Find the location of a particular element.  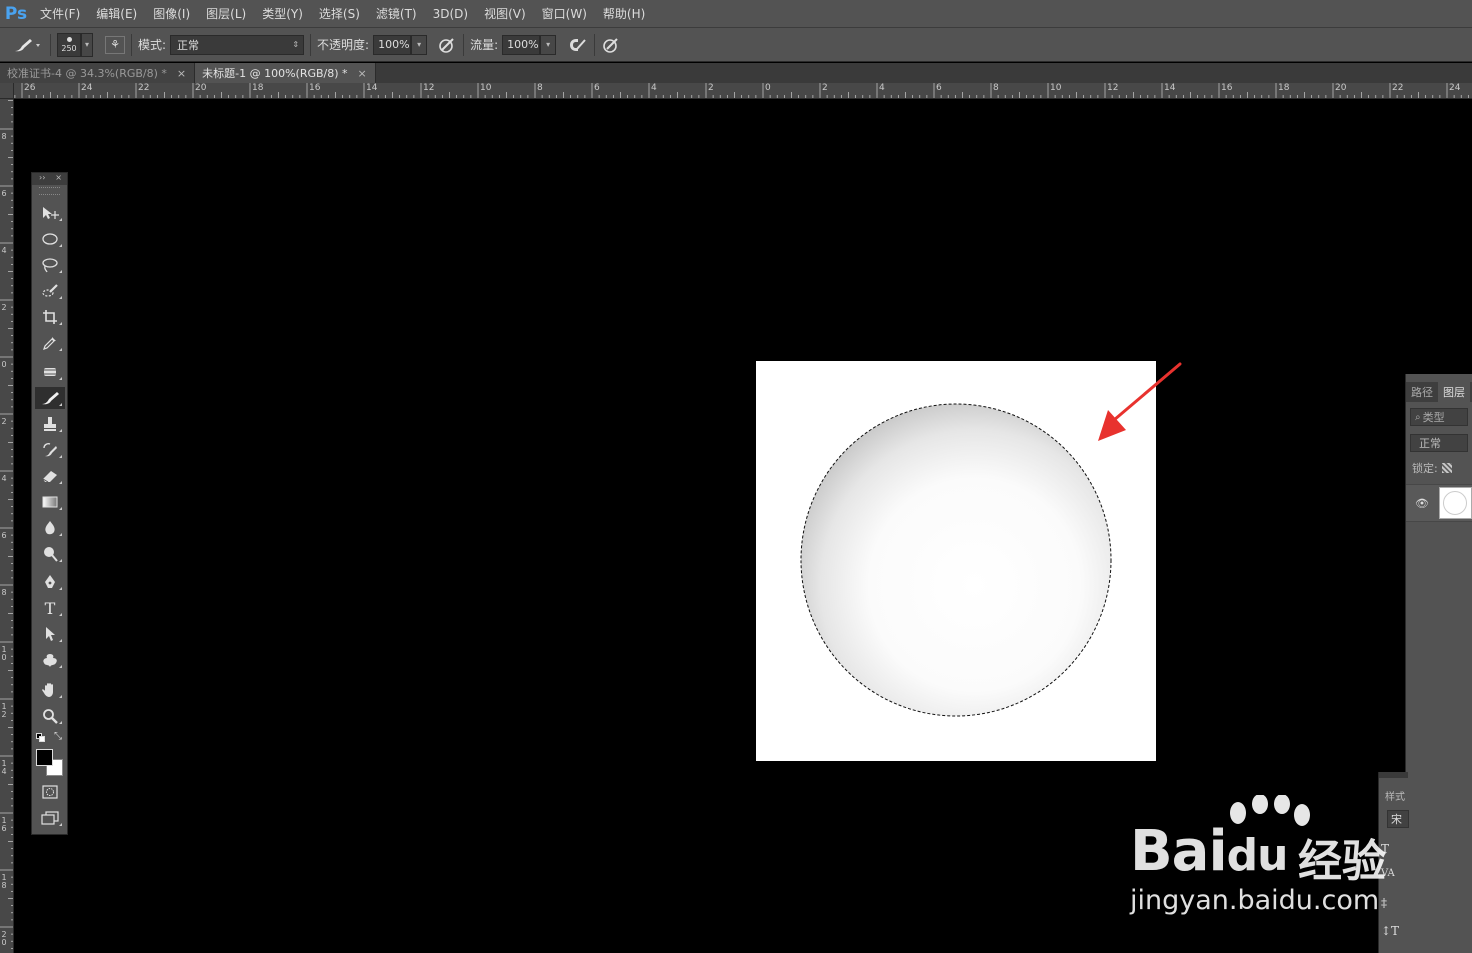

lock-row: 锁定: is located at coordinates (1442, 468).